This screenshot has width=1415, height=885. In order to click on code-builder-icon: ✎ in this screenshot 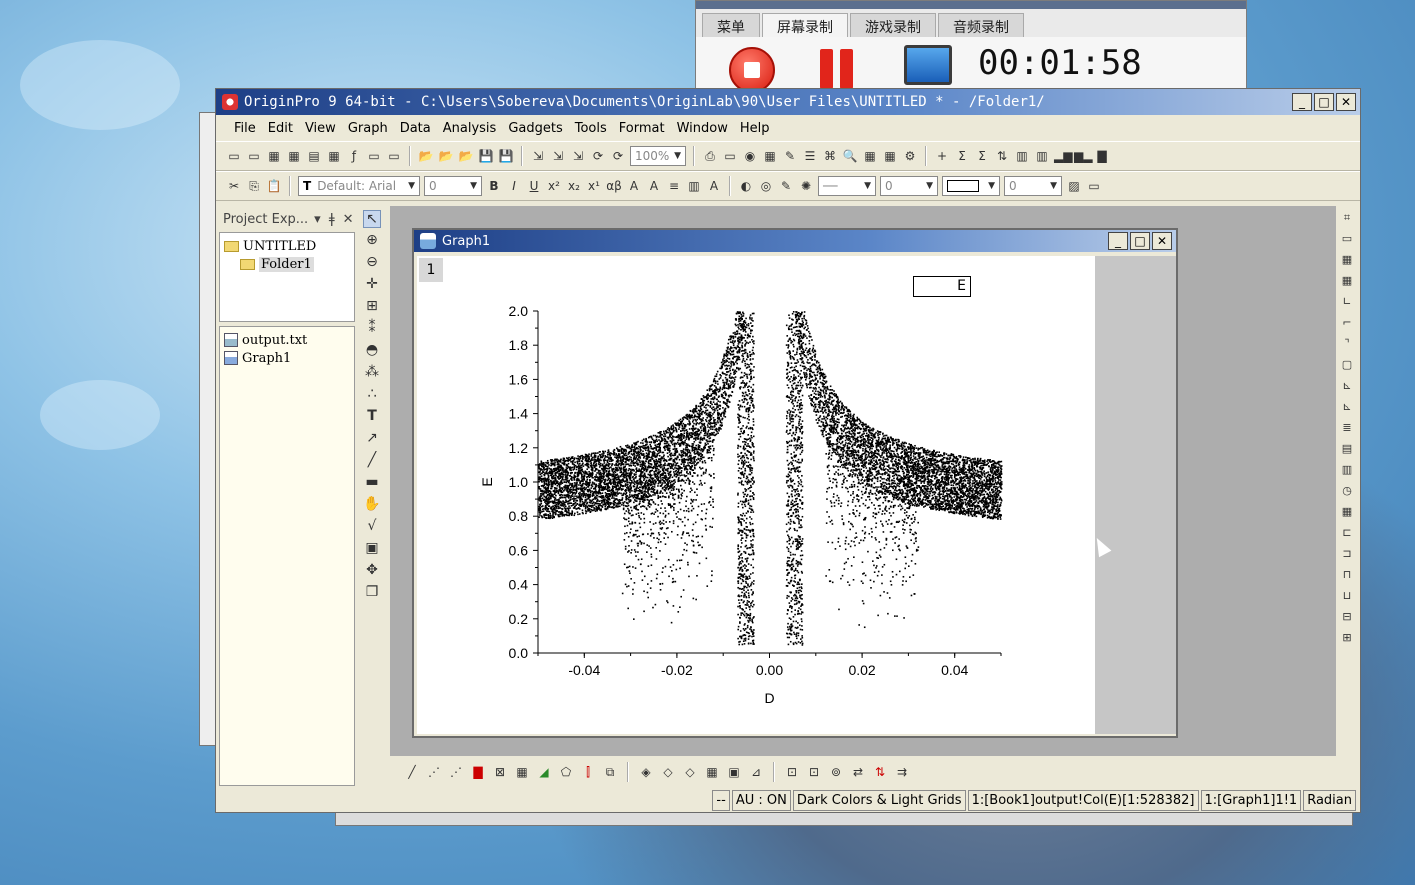, I will do `click(790, 156)`.